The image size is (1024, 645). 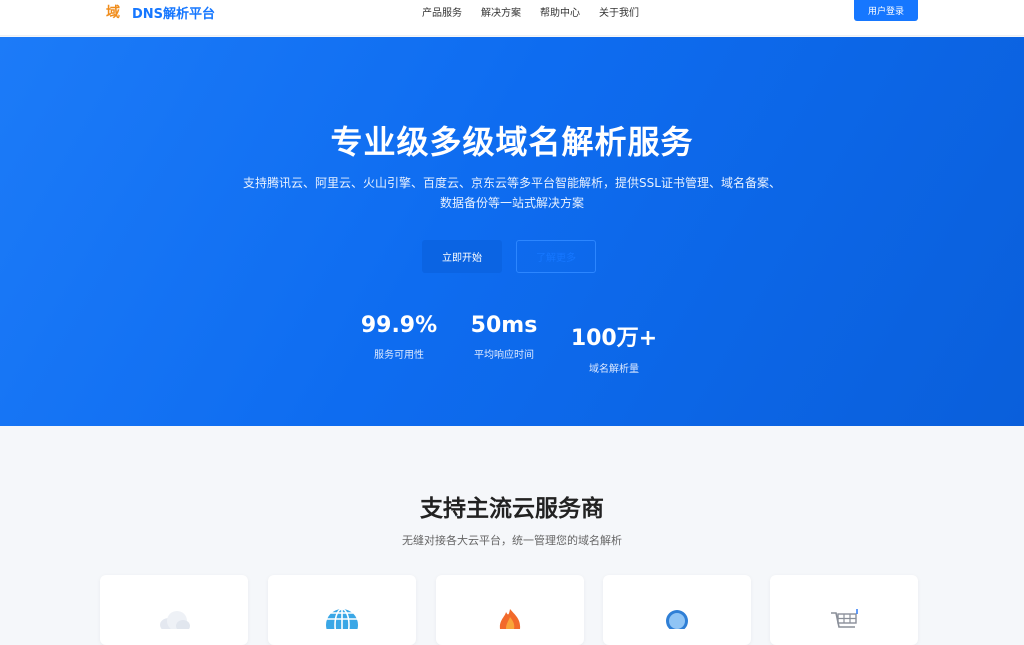 I want to click on nav-item-about: 关于我们, so click(x=619, y=11).